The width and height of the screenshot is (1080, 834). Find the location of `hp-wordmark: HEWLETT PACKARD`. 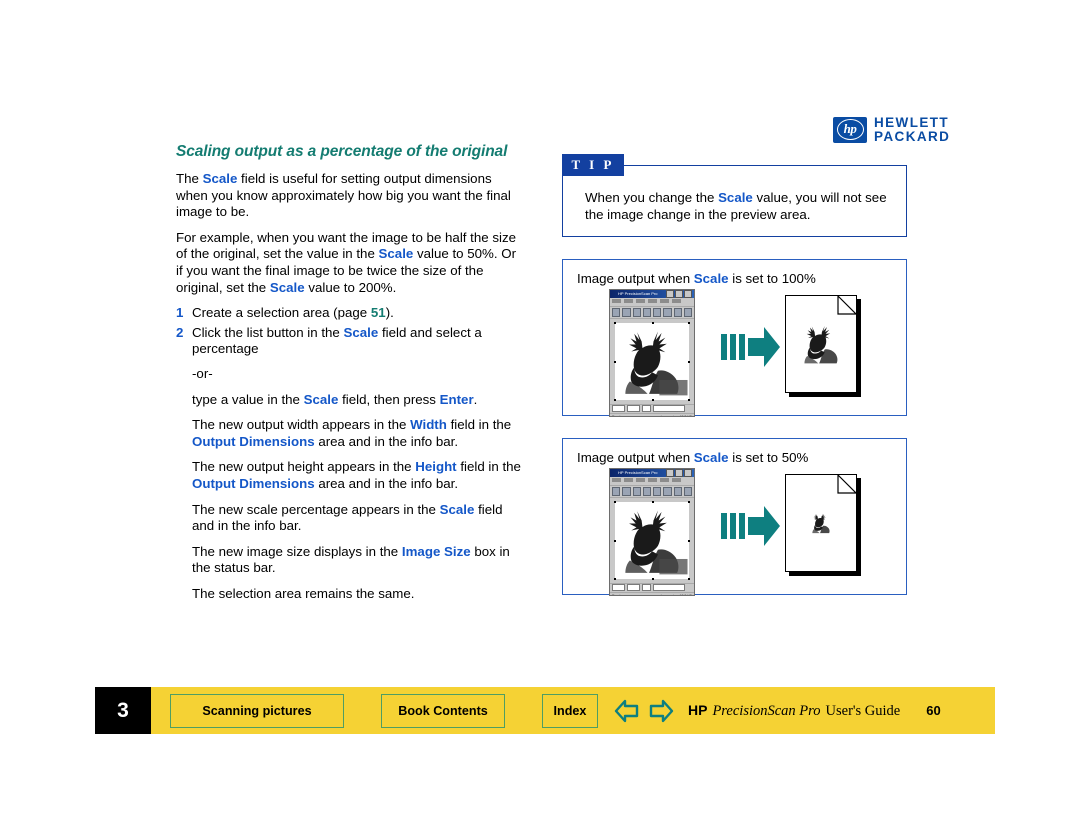

hp-wordmark: HEWLETT PACKARD is located at coordinates (912, 129).